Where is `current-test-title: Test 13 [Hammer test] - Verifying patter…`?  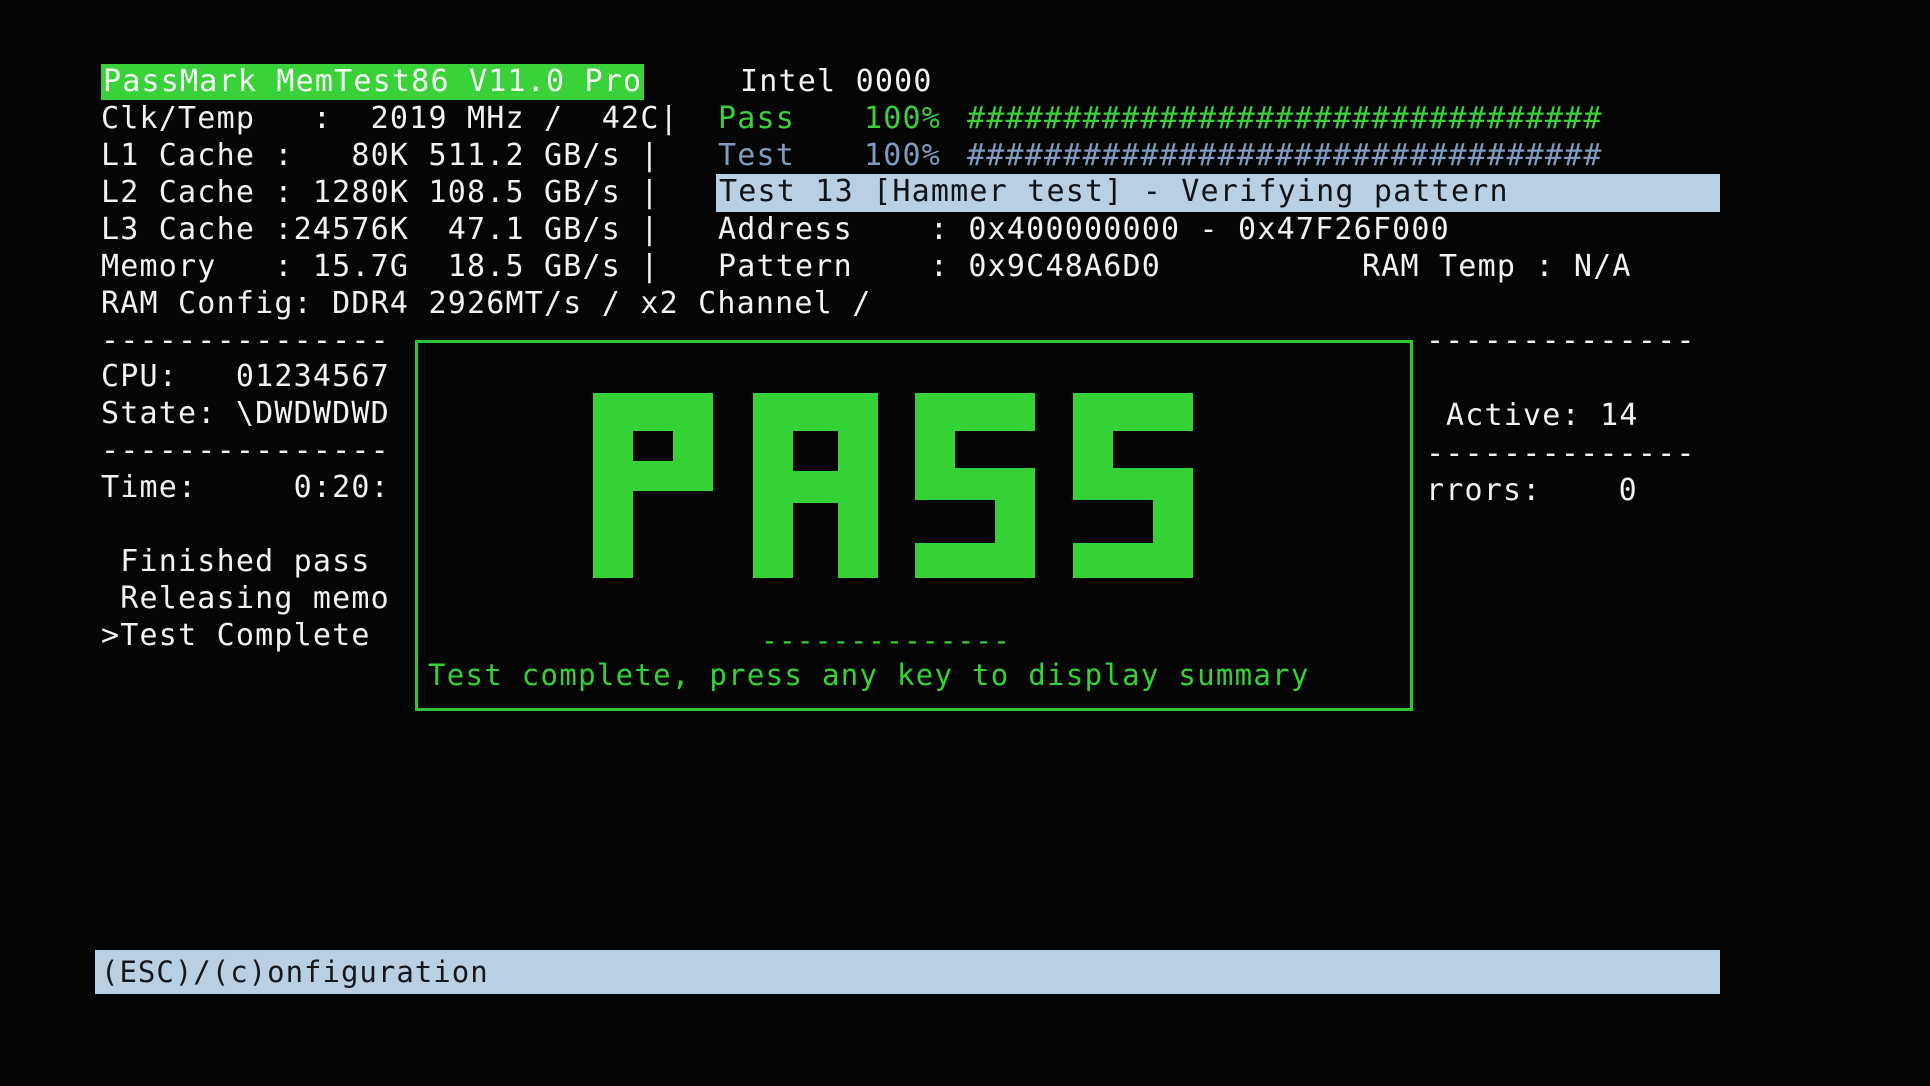 current-test-title: Test 13 [Hammer test] - Verifying patter… is located at coordinates (1218, 193).